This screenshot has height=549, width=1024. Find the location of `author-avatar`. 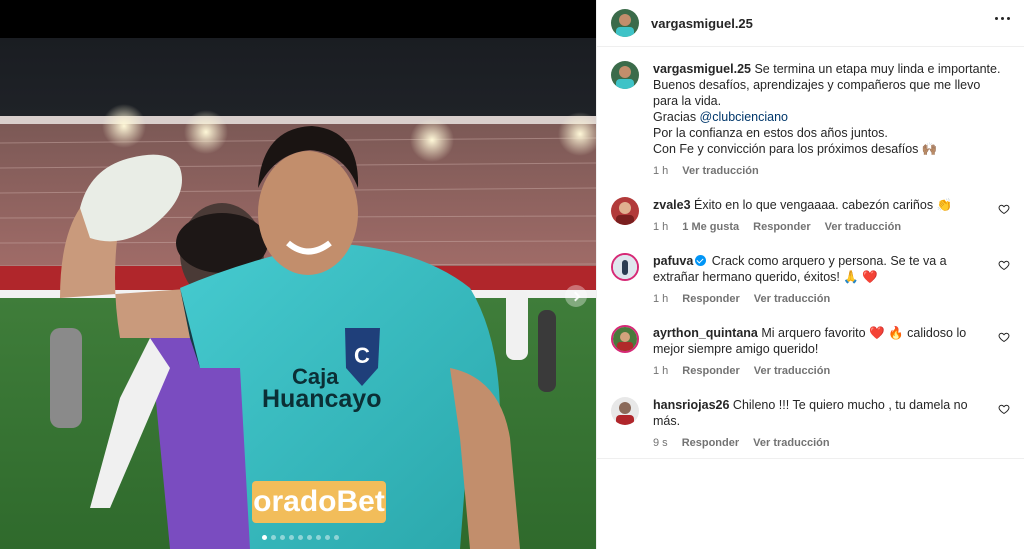

author-avatar is located at coordinates (625, 23).